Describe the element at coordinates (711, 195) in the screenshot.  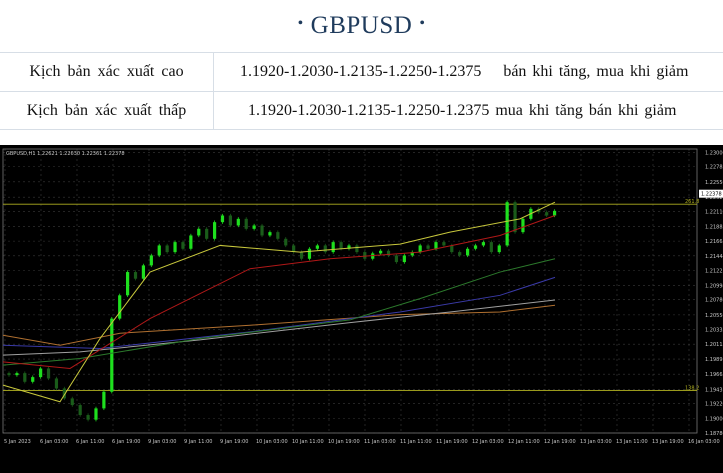
I see `price-tag-text: 1.22378` at that location.